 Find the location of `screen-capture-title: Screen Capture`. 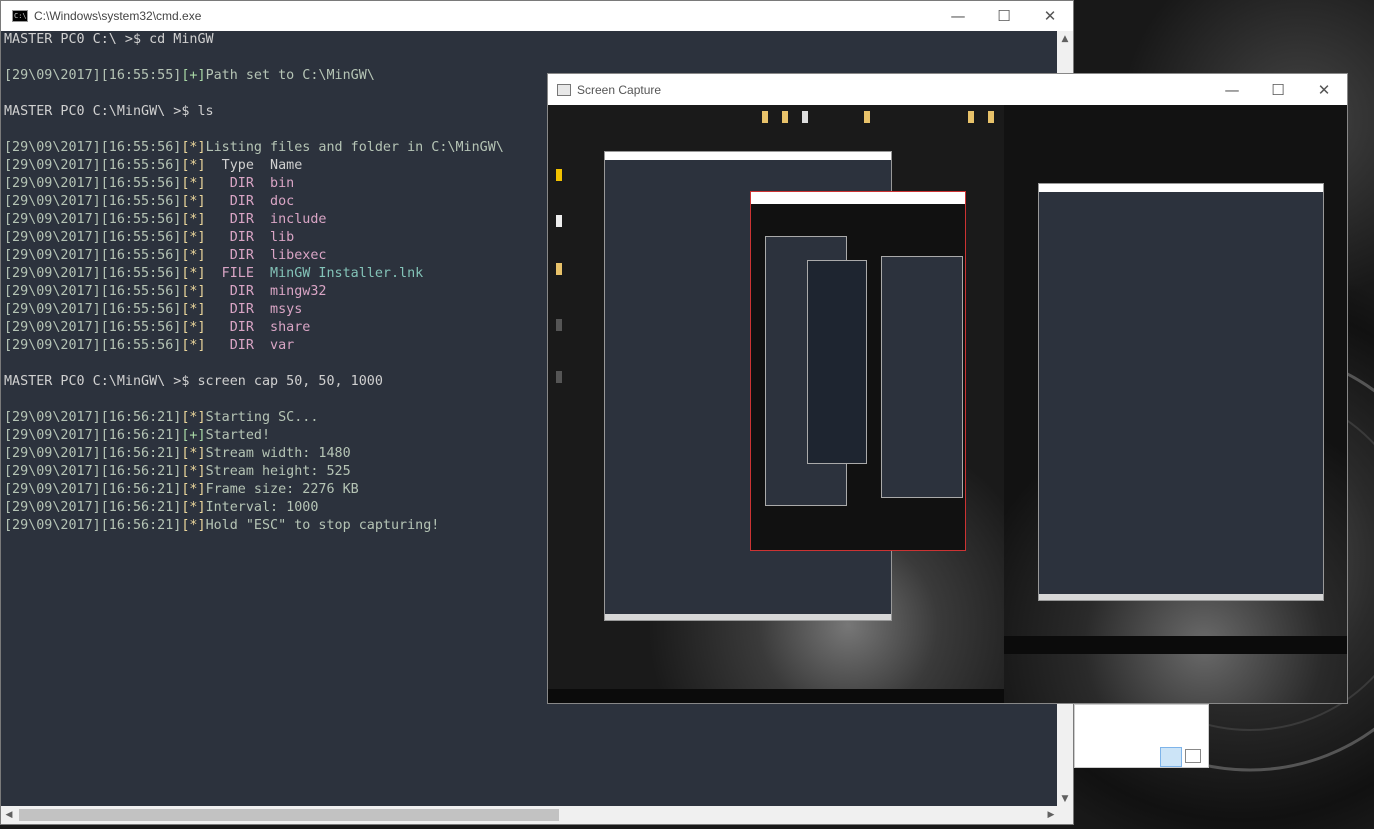

screen-capture-title: Screen Capture is located at coordinates (619, 89).